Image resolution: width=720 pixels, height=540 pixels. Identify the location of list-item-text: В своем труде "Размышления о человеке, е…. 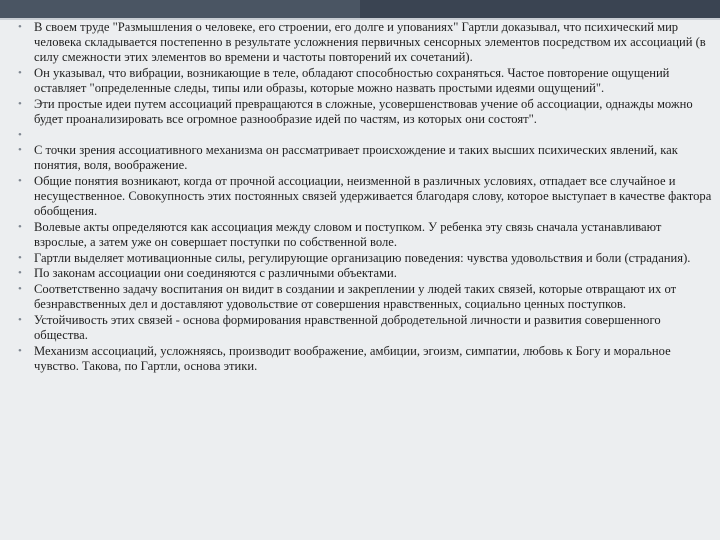
(370, 42).